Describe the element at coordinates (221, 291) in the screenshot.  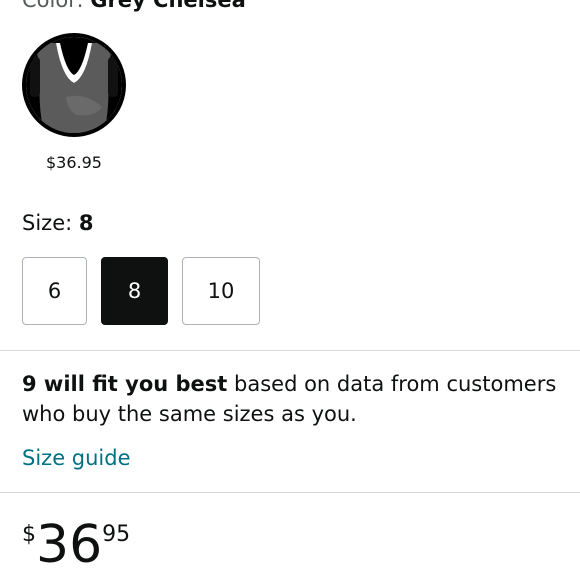
I see `size-option-10: 10` at that location.